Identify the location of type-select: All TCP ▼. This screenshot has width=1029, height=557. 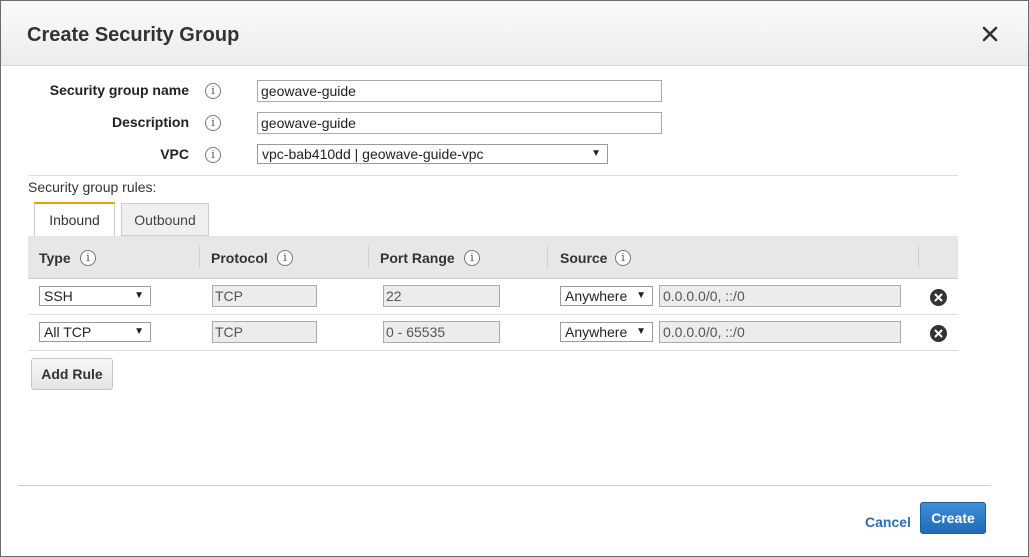
(95, 332).